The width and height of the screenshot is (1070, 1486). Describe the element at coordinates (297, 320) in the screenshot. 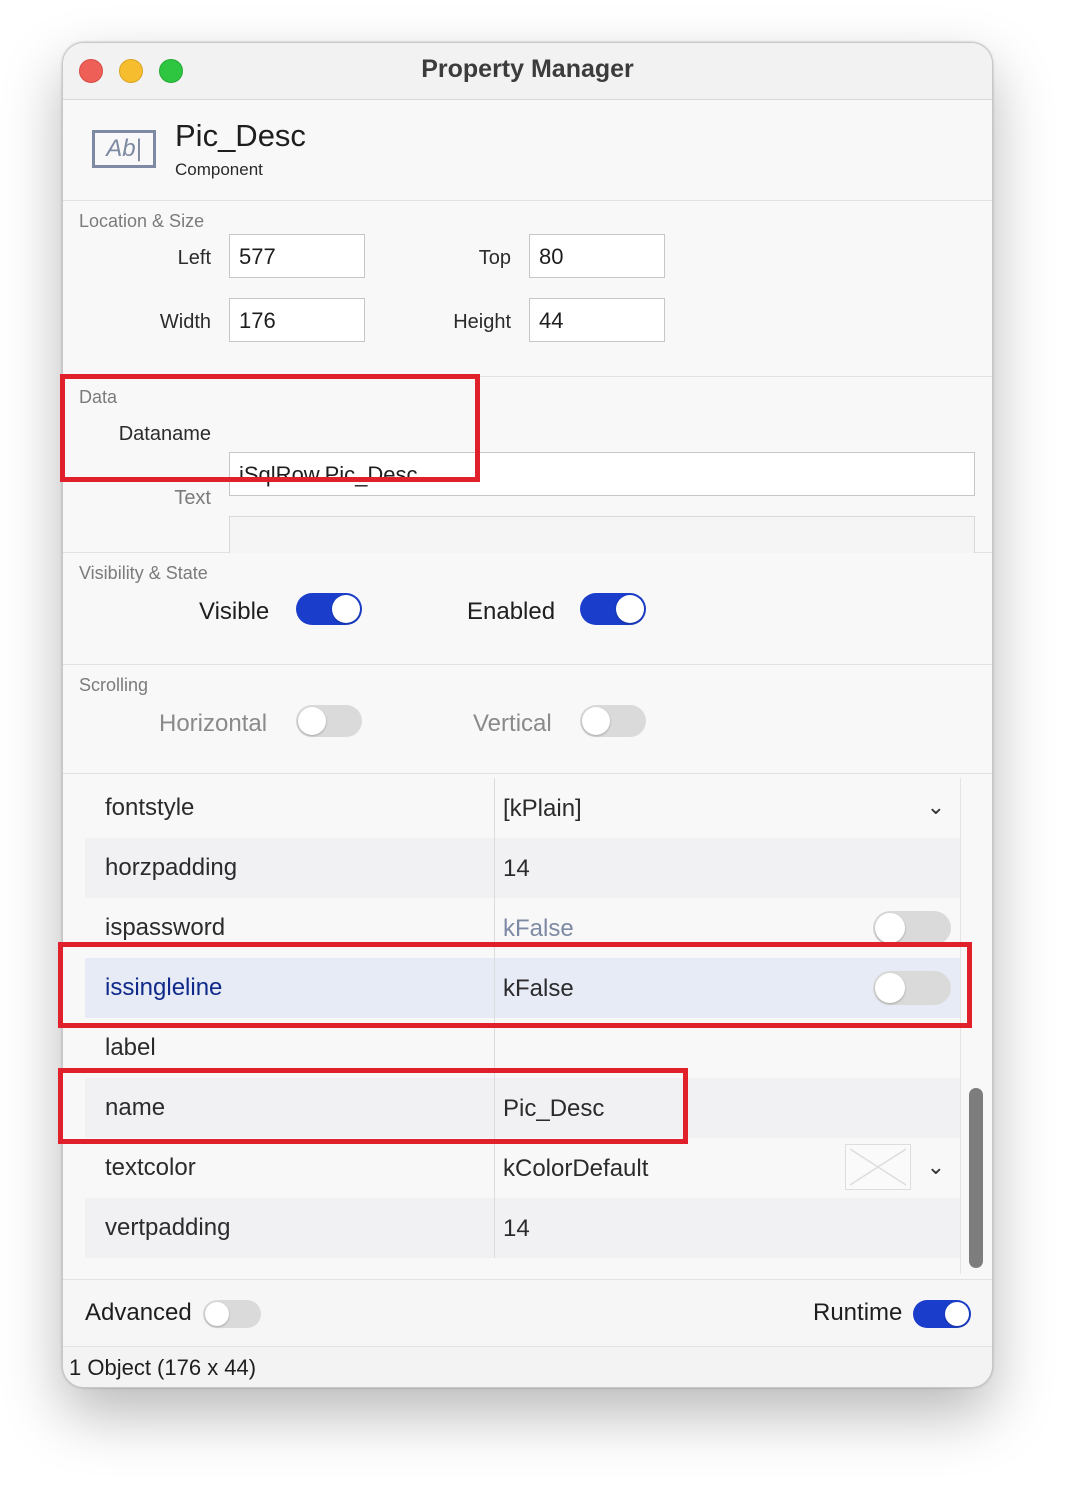

I see `width-input: 176` at that location.